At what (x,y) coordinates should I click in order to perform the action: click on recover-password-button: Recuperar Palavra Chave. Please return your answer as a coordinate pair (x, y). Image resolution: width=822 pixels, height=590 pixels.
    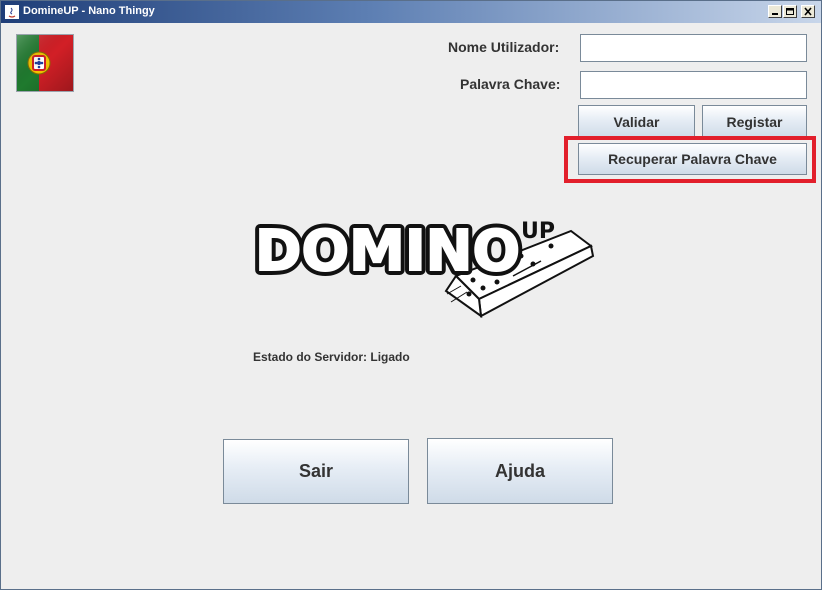
    Looking at the image, I should click on (692, 159).